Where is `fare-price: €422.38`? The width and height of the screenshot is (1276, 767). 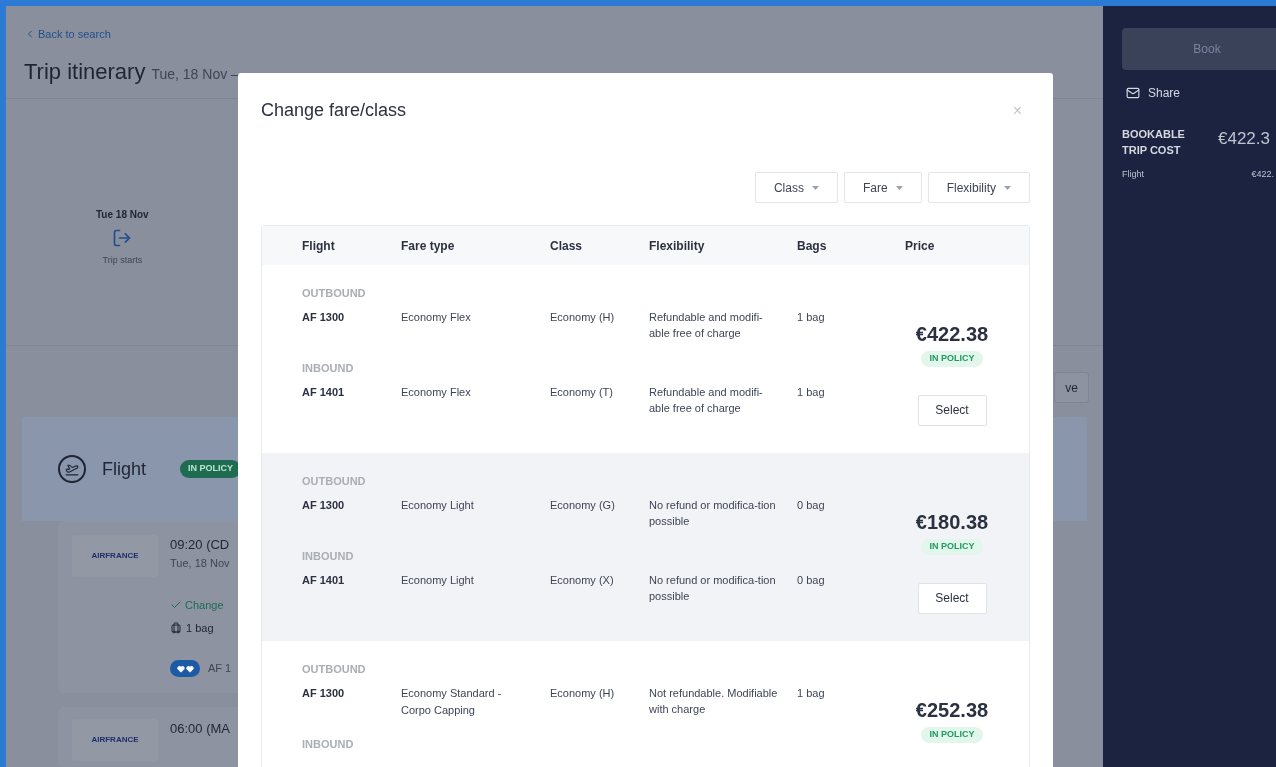 fare-price: €422.38 is located at coordinates (952, 334).